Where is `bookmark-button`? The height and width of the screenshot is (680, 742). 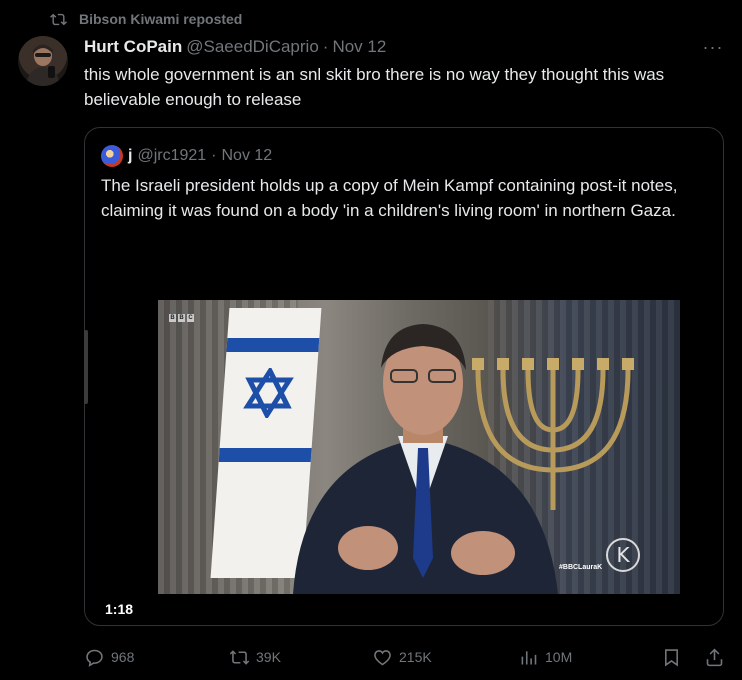 bookmark-button is located at coordinates (671, 657).